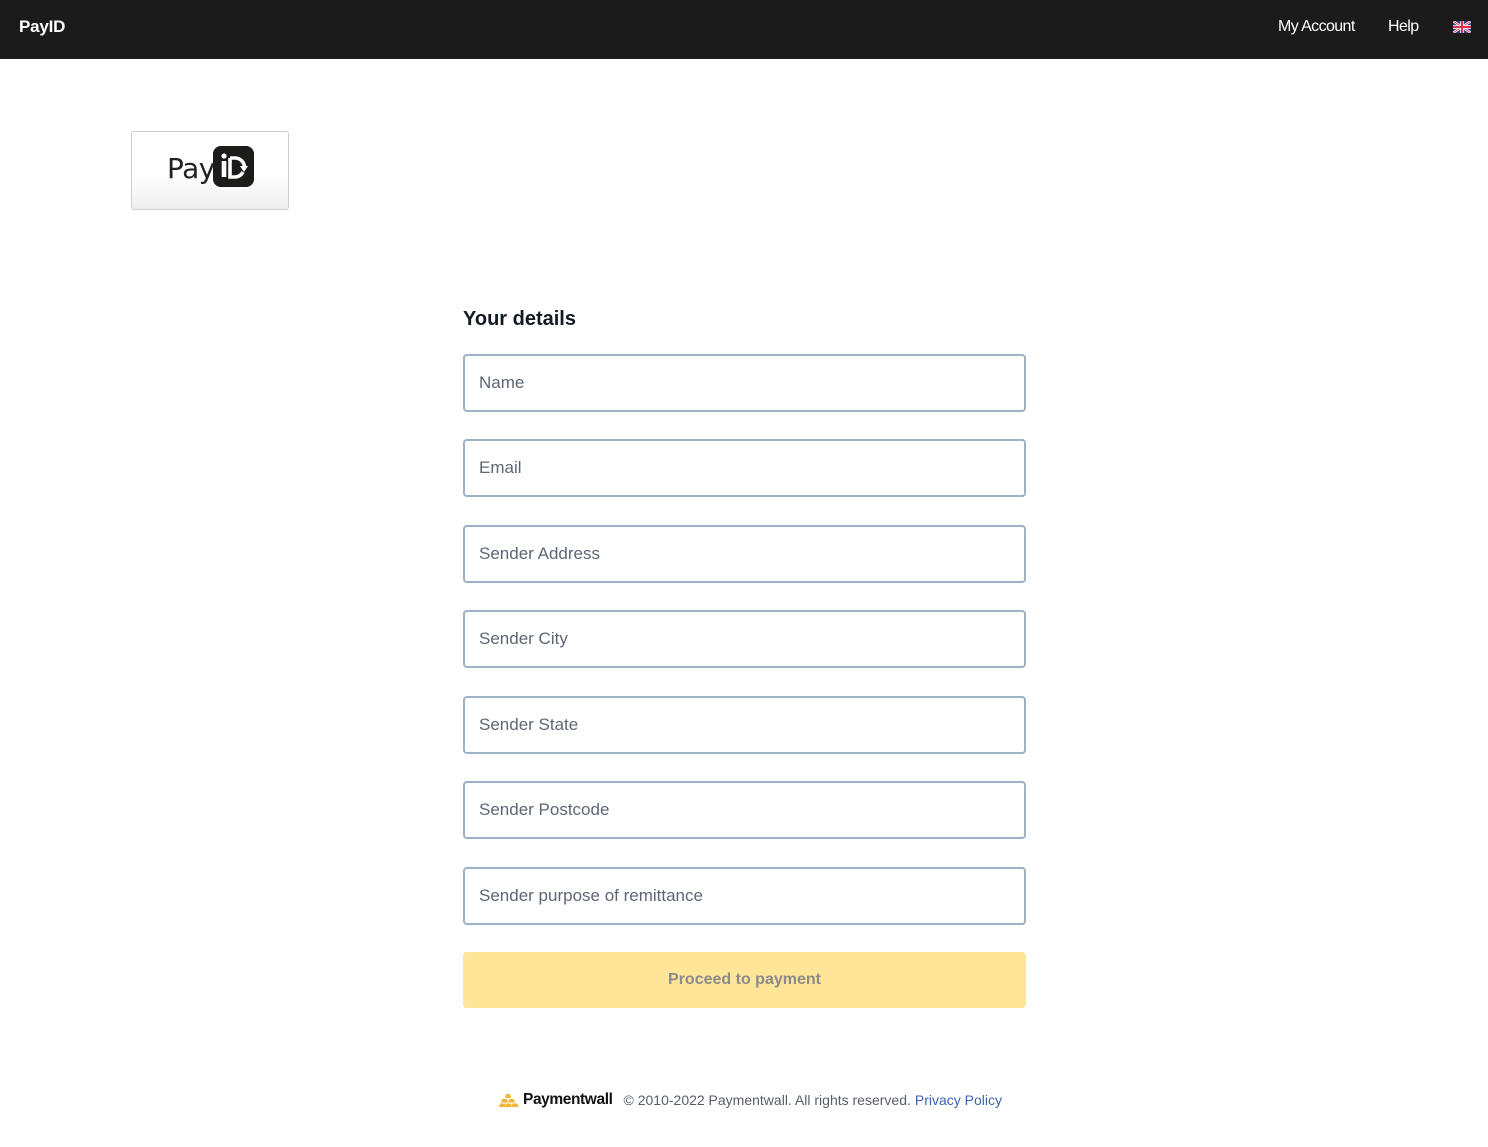  Describe the element at coordinates (958, 1100) in the screenshot. I see `privacy-policy-link: Privacy Policy` at that location.